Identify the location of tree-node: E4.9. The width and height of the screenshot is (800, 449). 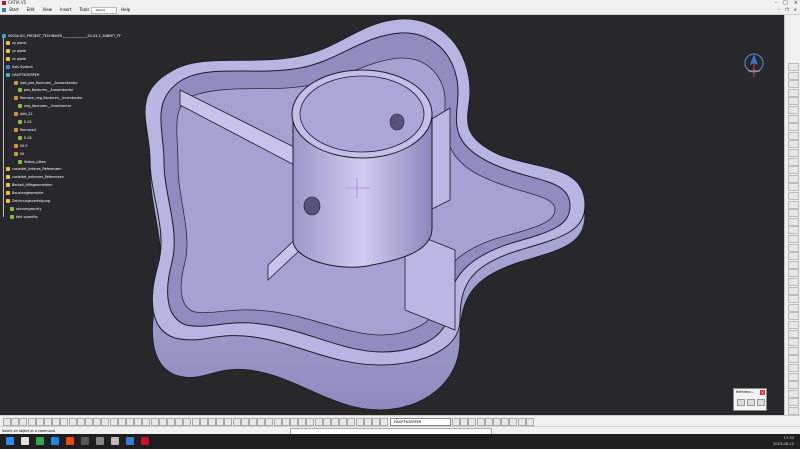
(21, 146).